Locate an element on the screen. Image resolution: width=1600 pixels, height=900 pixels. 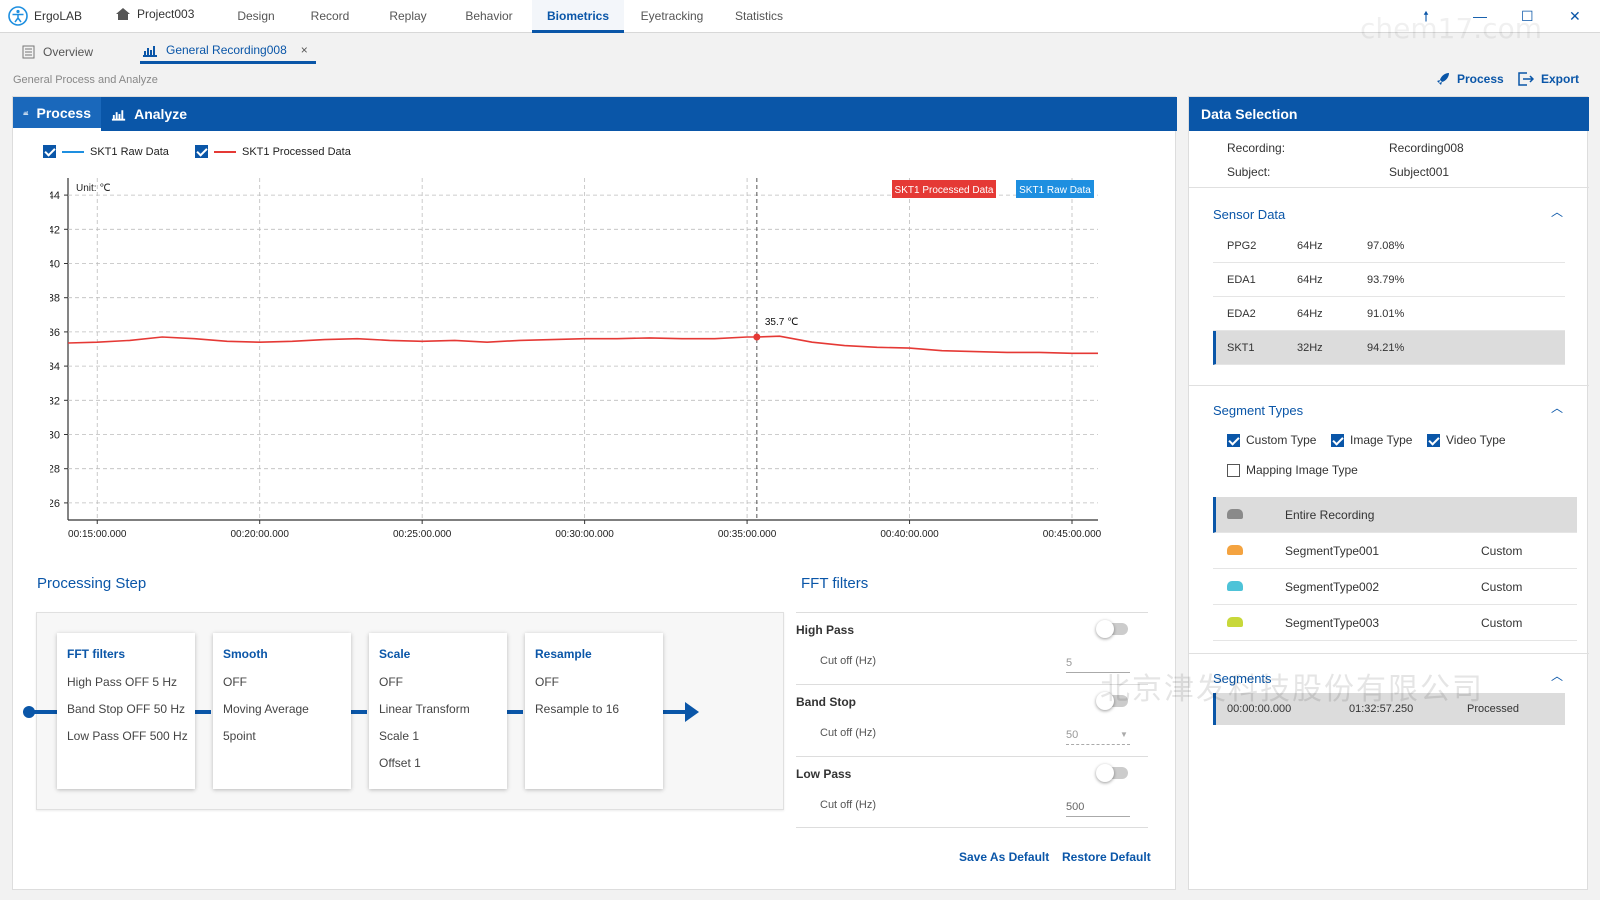
custom-type-checkbox: Custom Type is located at coordinates (1271, 440).